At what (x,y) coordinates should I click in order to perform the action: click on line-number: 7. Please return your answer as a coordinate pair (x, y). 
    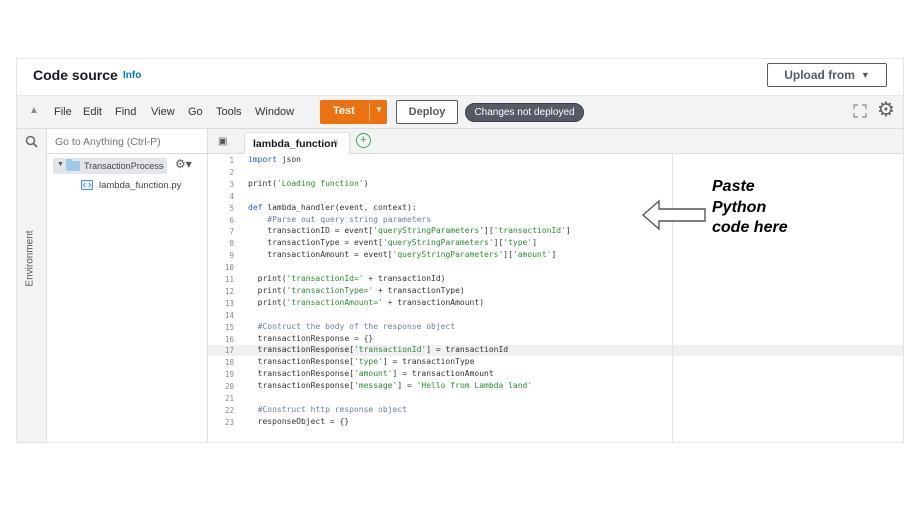
    Looking at the image, I should click on (231, 232).